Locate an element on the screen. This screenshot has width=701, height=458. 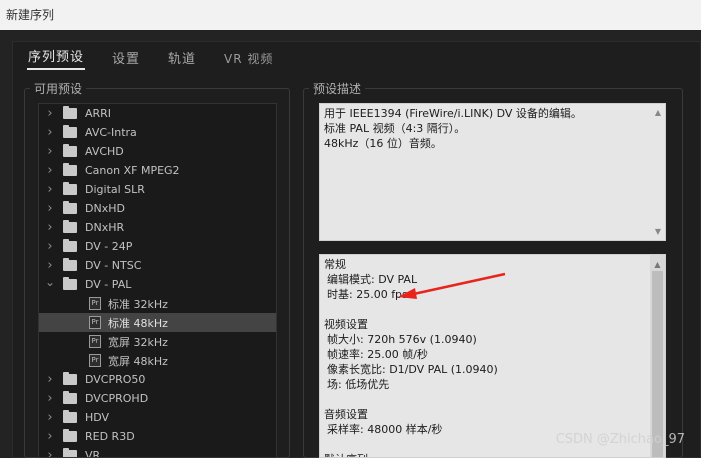
preset-folder: ⌄ DV - PAL is located at coordinates (157, 284).